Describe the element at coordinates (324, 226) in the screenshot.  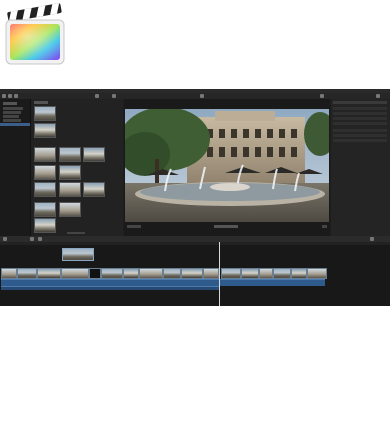
I see `fullscreen-icon` at that location.